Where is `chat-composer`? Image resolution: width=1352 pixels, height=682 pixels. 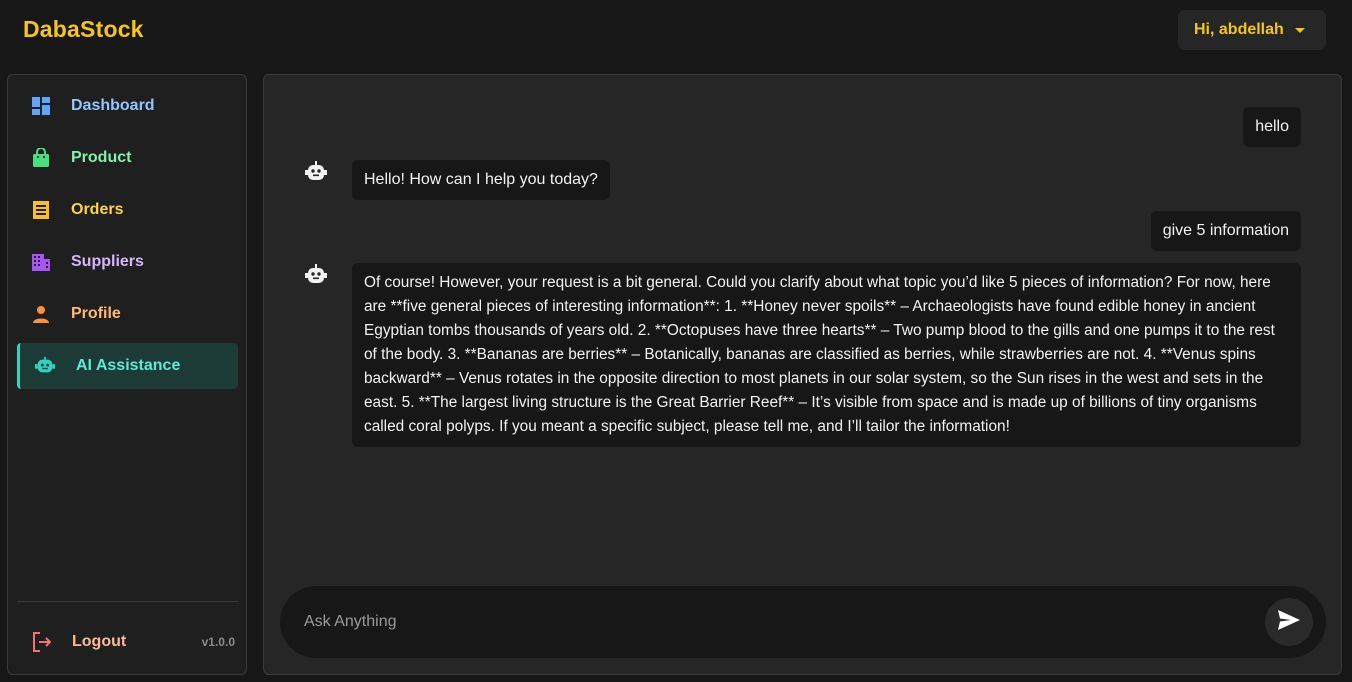 chat-composer is located at coordinates (803, 622).